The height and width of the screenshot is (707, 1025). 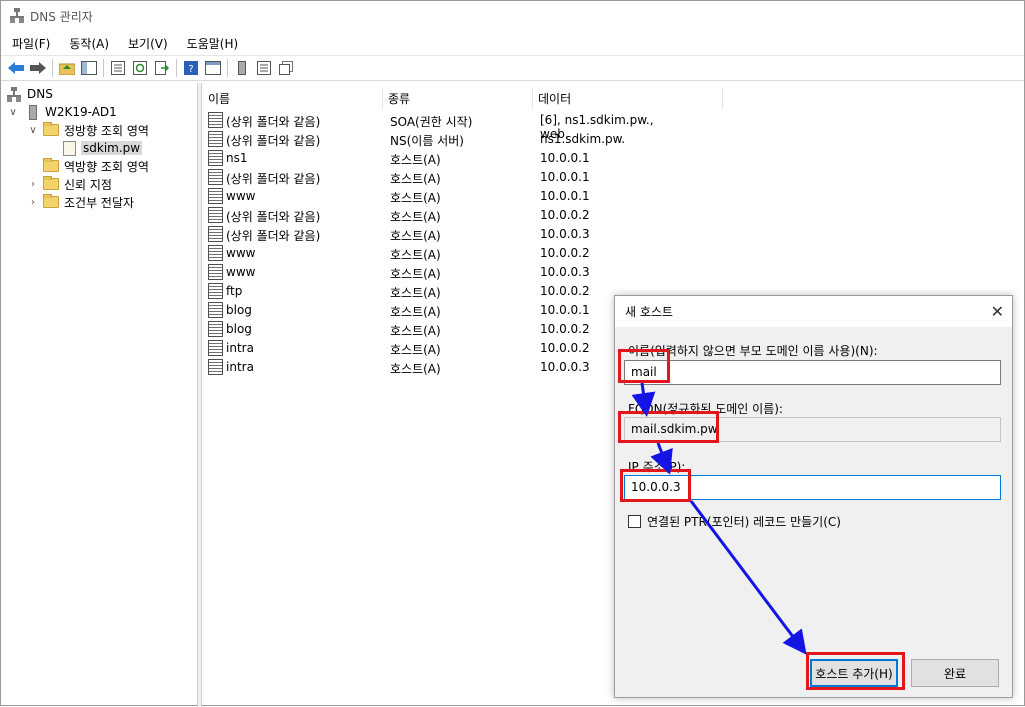 I want to click on tree-item-reverse-zones: 역방향 조회 영역, so click(x=96, y=166).